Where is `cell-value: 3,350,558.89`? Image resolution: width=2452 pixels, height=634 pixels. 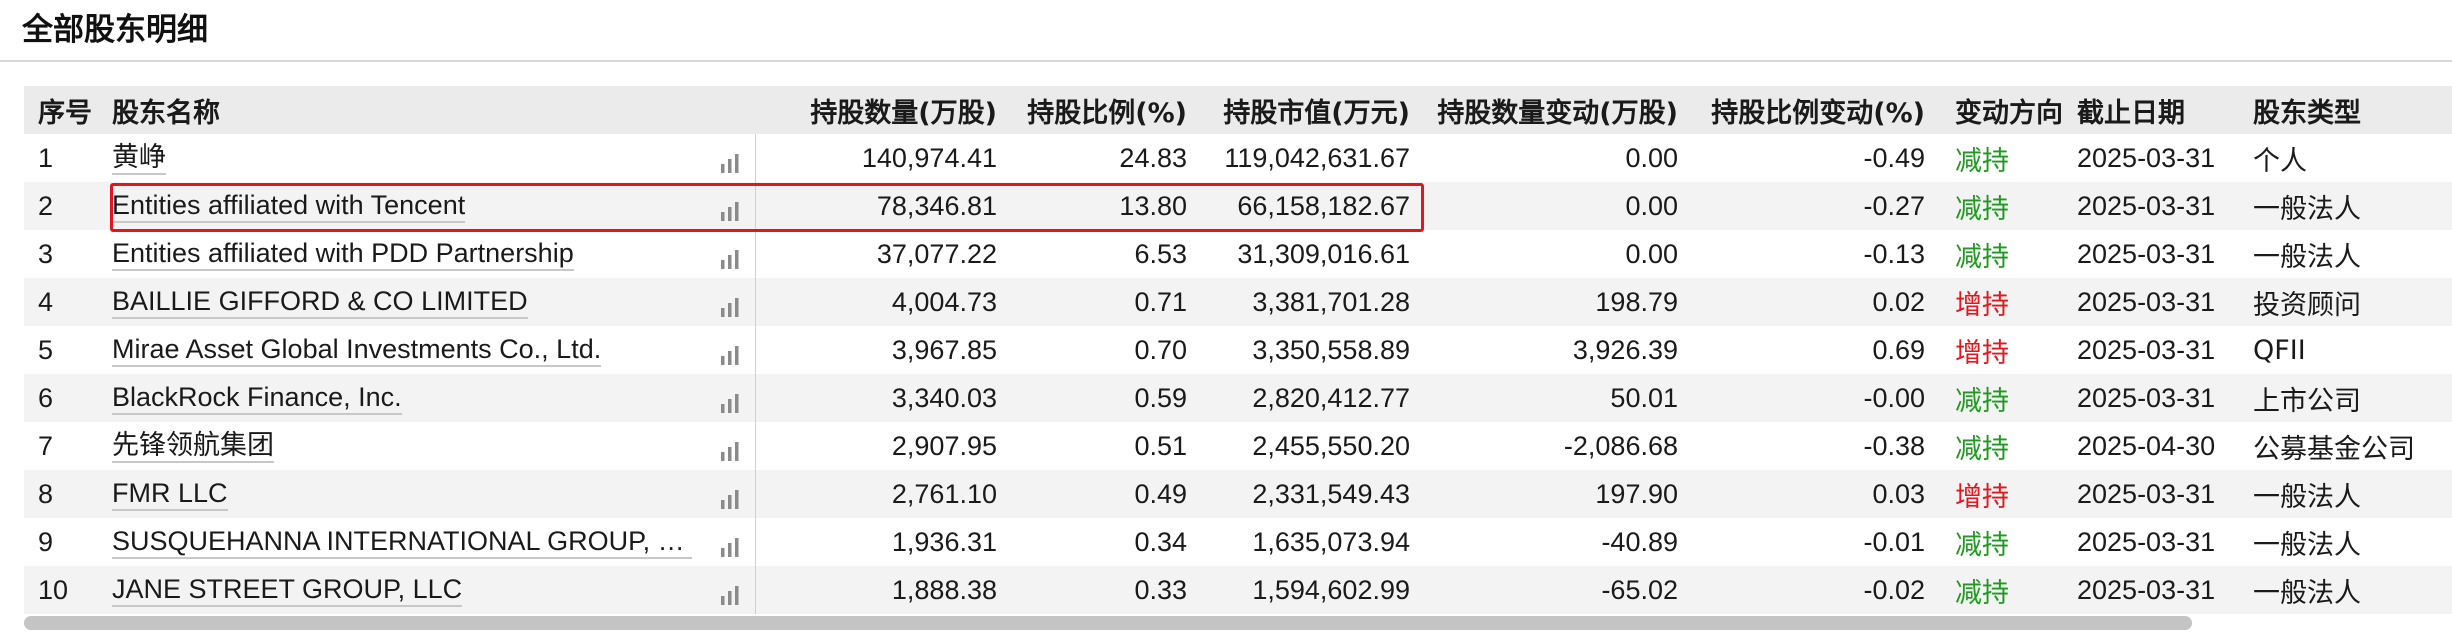 cell-value: 3,350,558.89 is located at coordinates (1331, 349).